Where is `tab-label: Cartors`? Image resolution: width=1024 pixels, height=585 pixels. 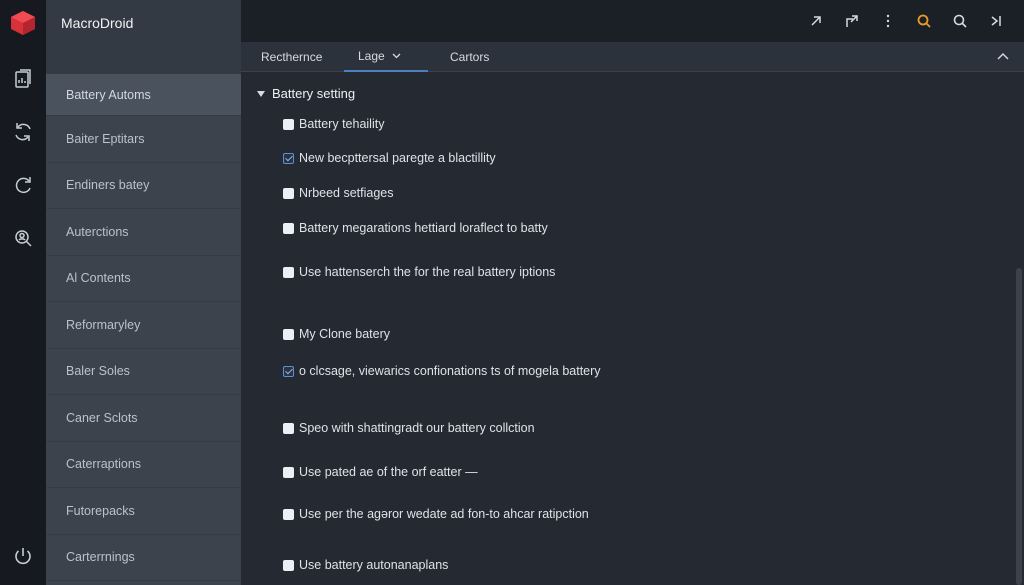
tab-label: Cartors is located at coordinates (470, 57).